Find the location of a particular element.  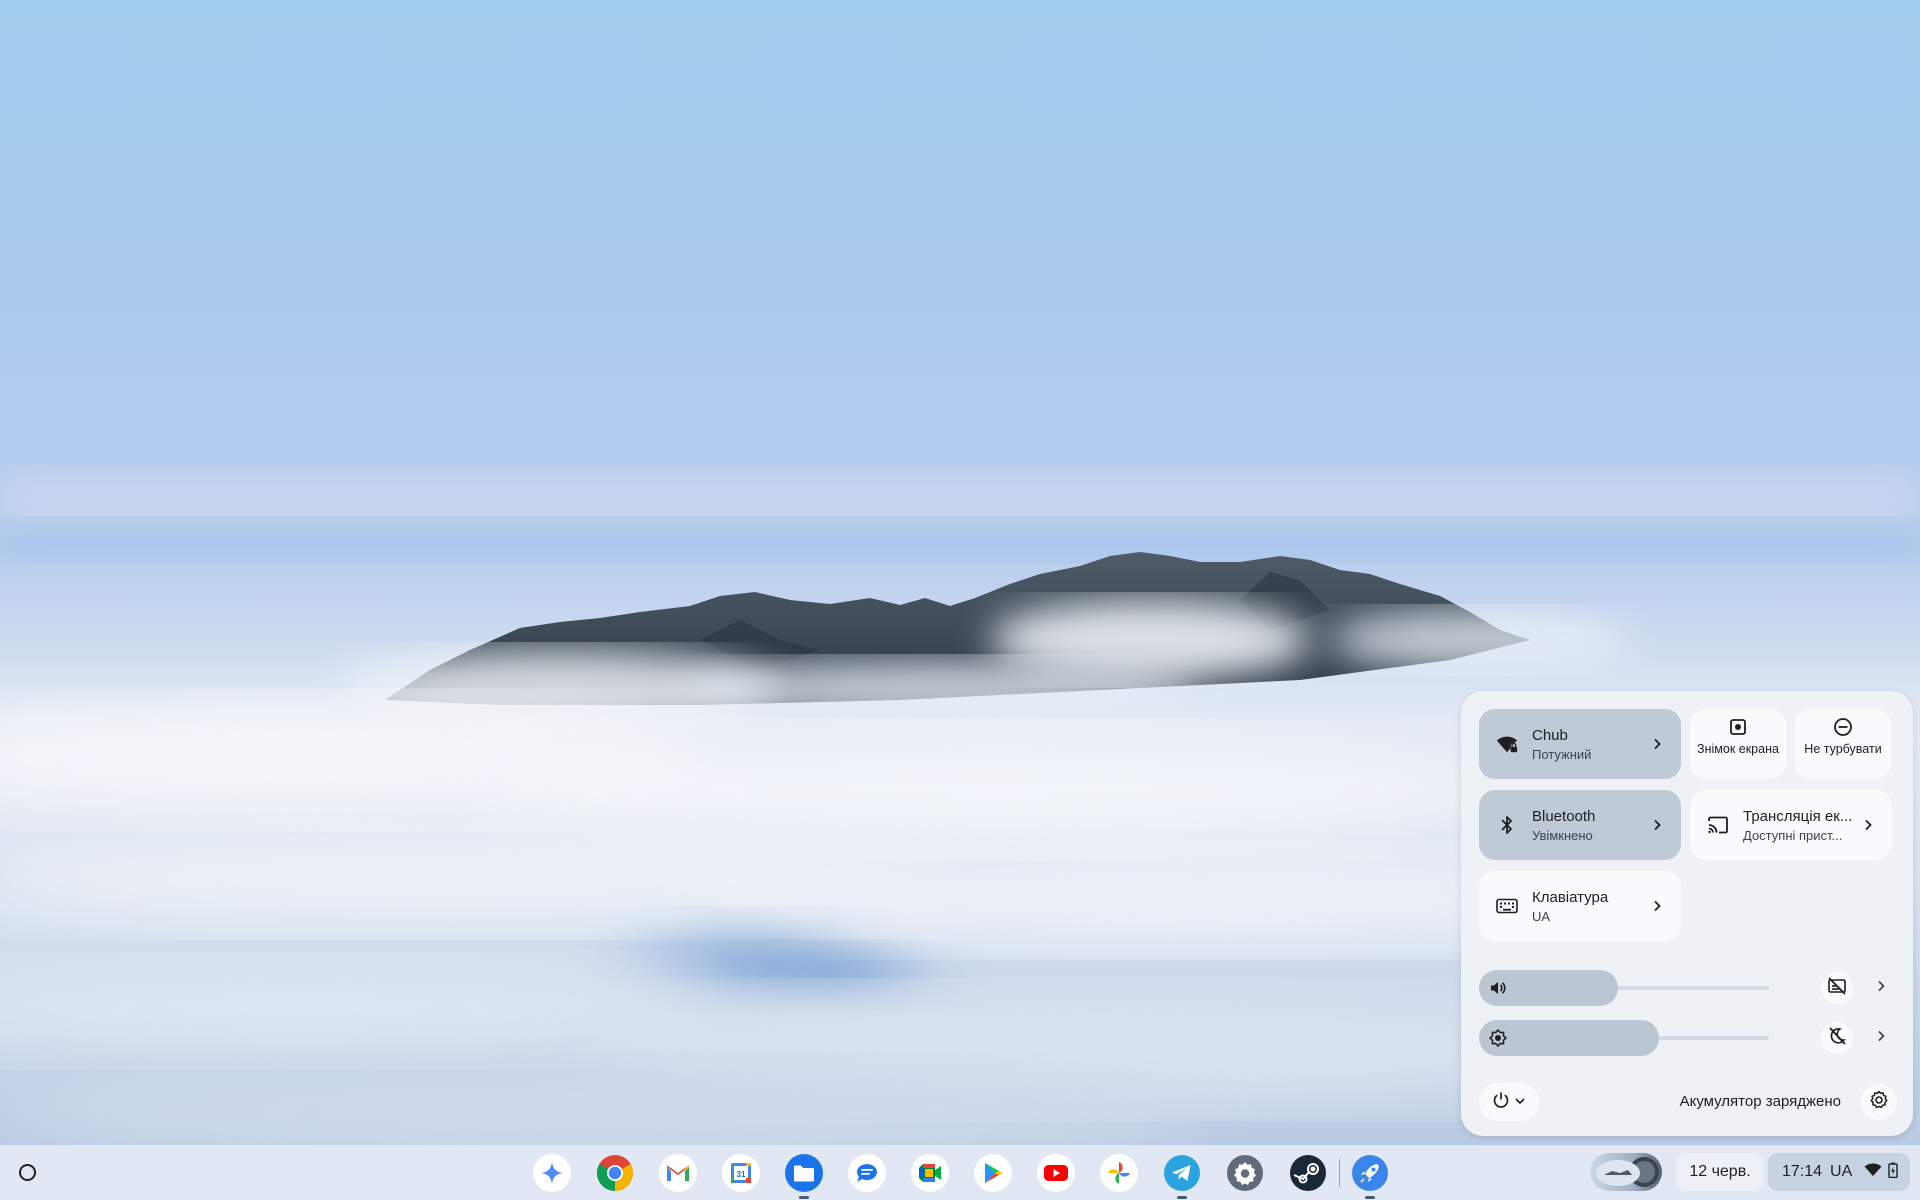

bluetooth-tile: Bluetooth Увімкнено is located at coordinates (1580, 825).